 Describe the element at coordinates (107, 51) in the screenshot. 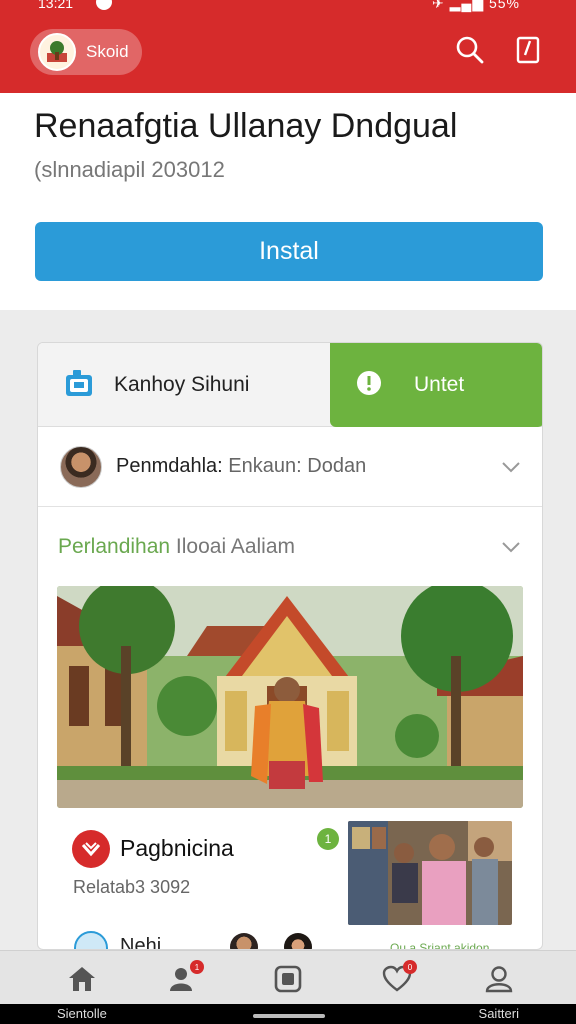

I see `app-name: Skoid` at that location.